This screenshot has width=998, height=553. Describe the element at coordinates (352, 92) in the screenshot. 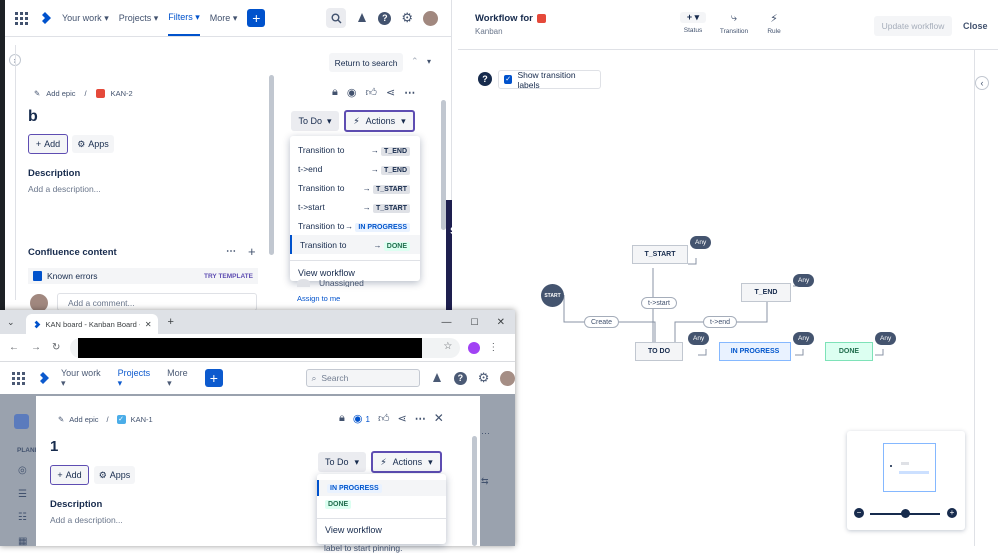

I see `watch-icon: ◉` at that location.